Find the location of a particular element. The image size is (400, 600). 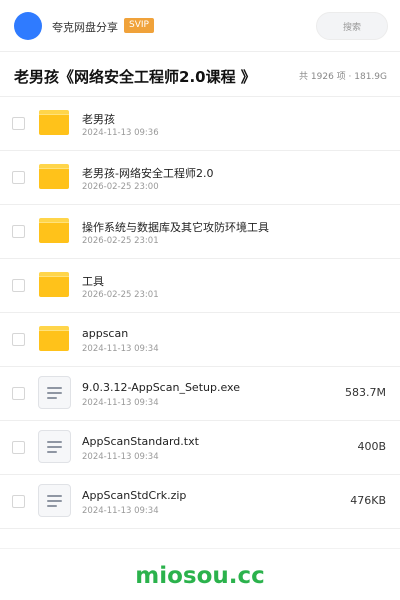

svip-badge: SVIP is located at coordinates (139, 25).